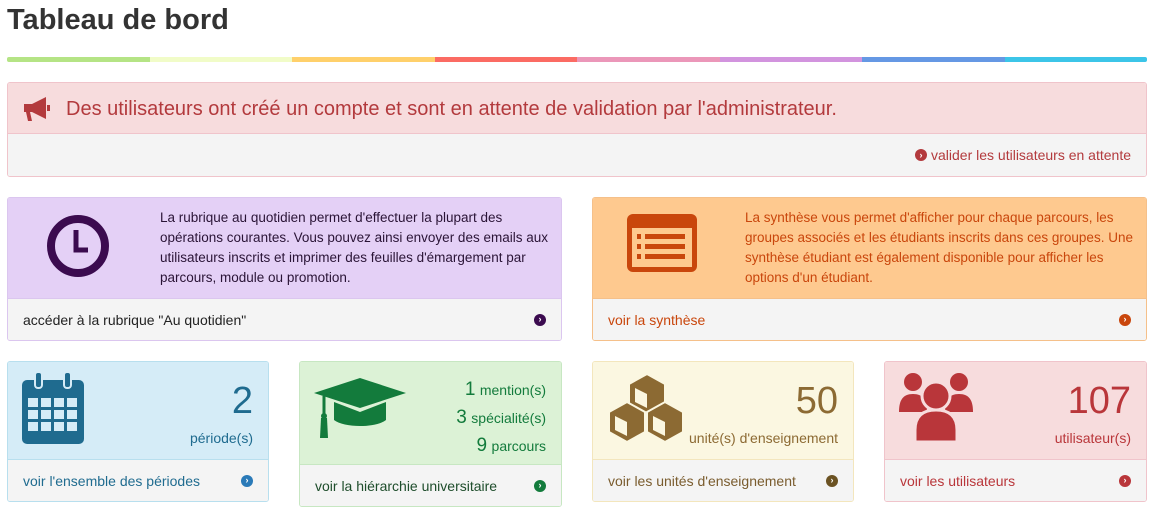  Describe the element at coordinates (936, 407) in the screenshot. I see `users-icon` at that location.